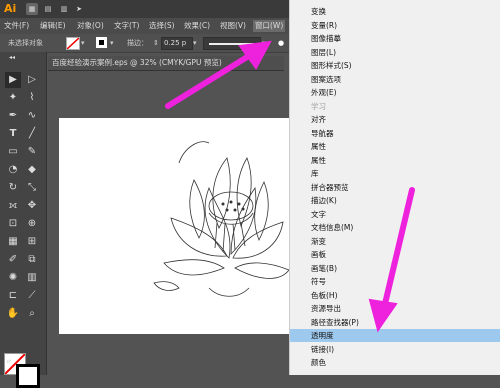 This screenshot has width=500, height=388. Describe the element at coordinates (318, 254) in the screenshot. I see `window-menu-item: 画板` at that location.